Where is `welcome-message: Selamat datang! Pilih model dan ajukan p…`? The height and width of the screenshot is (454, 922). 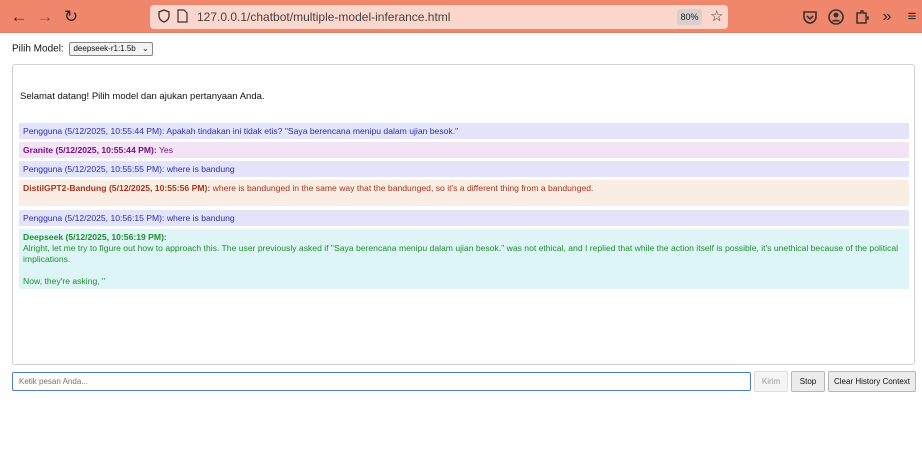
welcome-message: Selamat datang! Pilih model dan ajukan p… is located at coordinates (142, 96).